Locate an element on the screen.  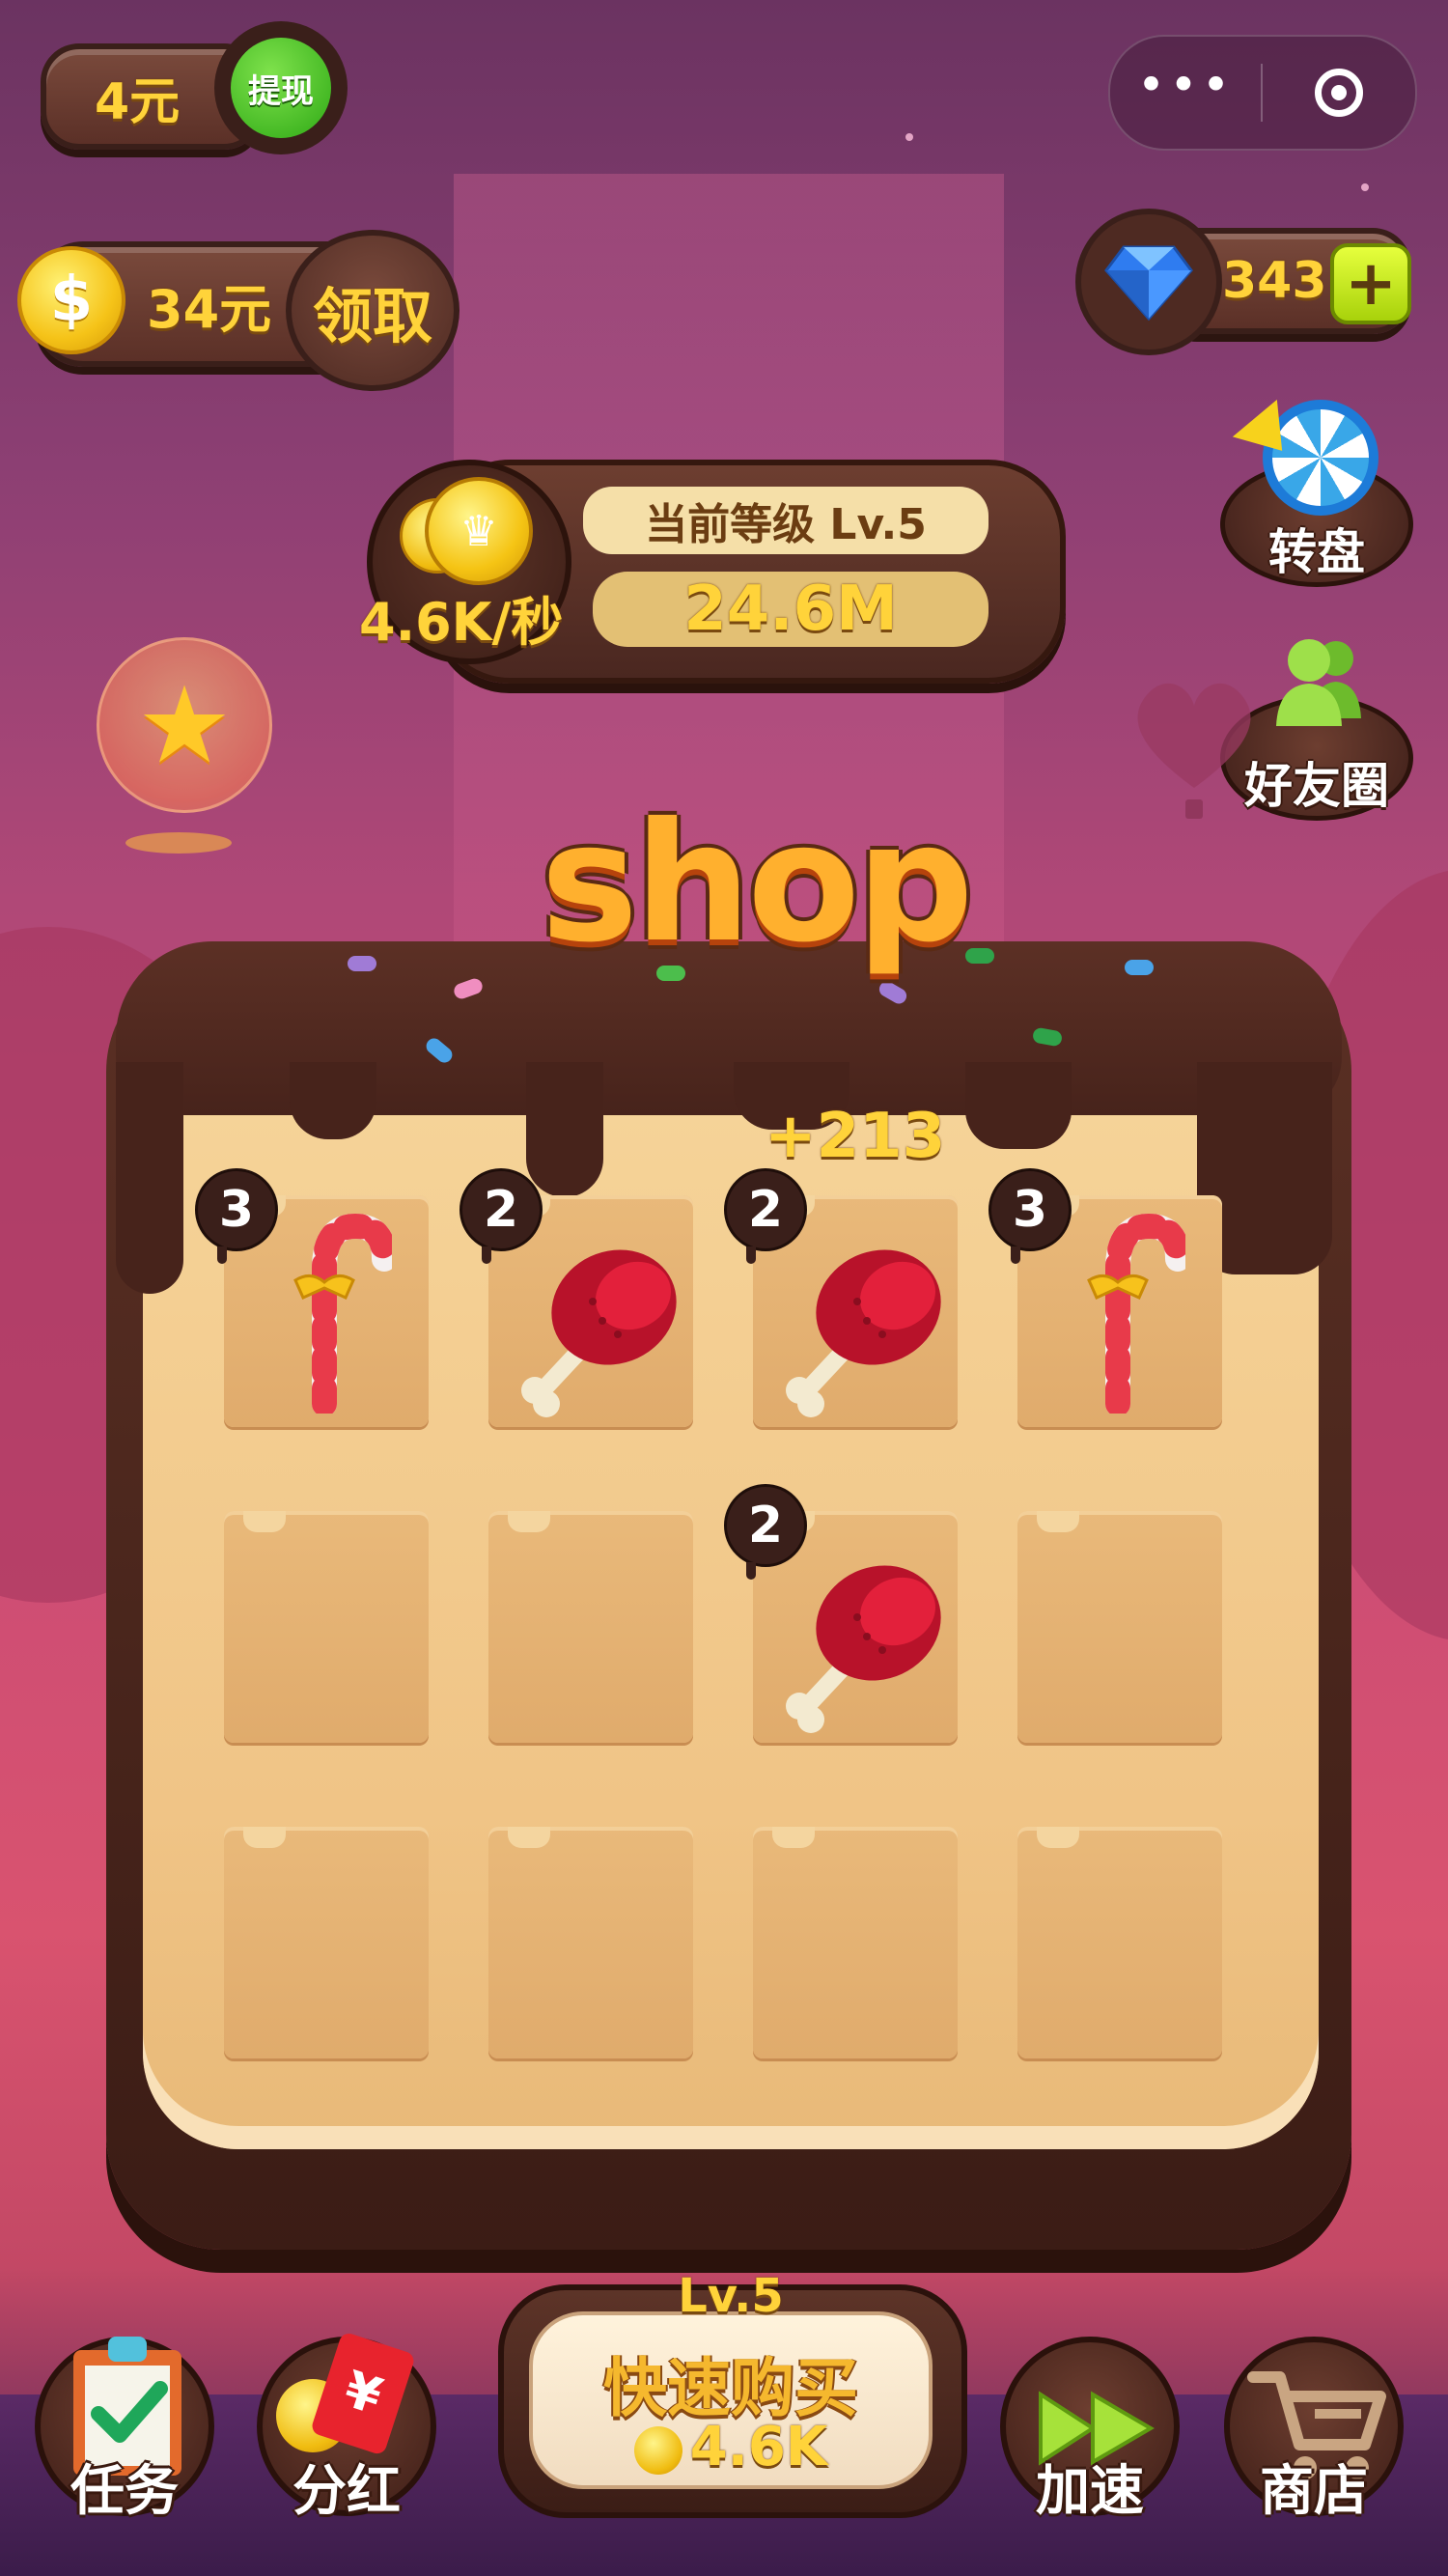
diamond-icon is located at coordinates (1149, 282).